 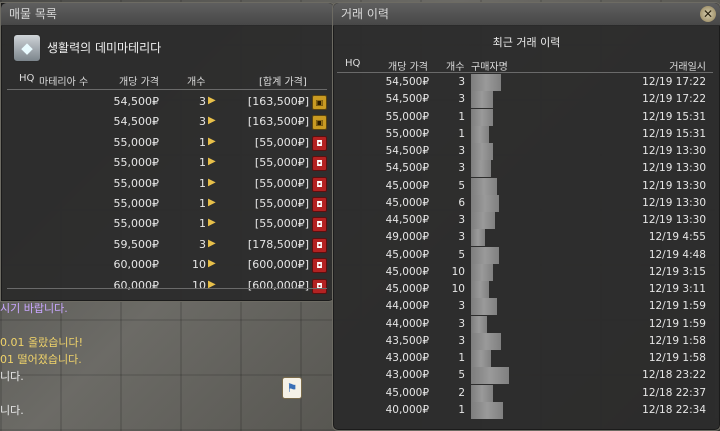 What do you see at coordinates (526, 220) in the screenshot?
I see `history-row: 44,500₽ 3 12/19 13:30` at bounding box center [526, 220].